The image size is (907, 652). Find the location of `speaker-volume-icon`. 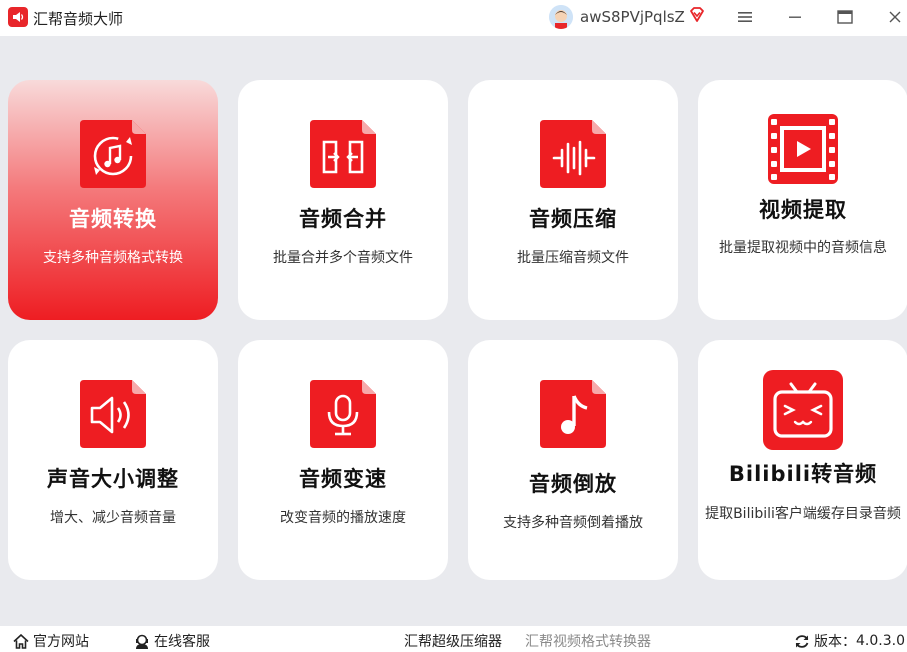

speaker-volume-icon is located at coordinates (113, 414).